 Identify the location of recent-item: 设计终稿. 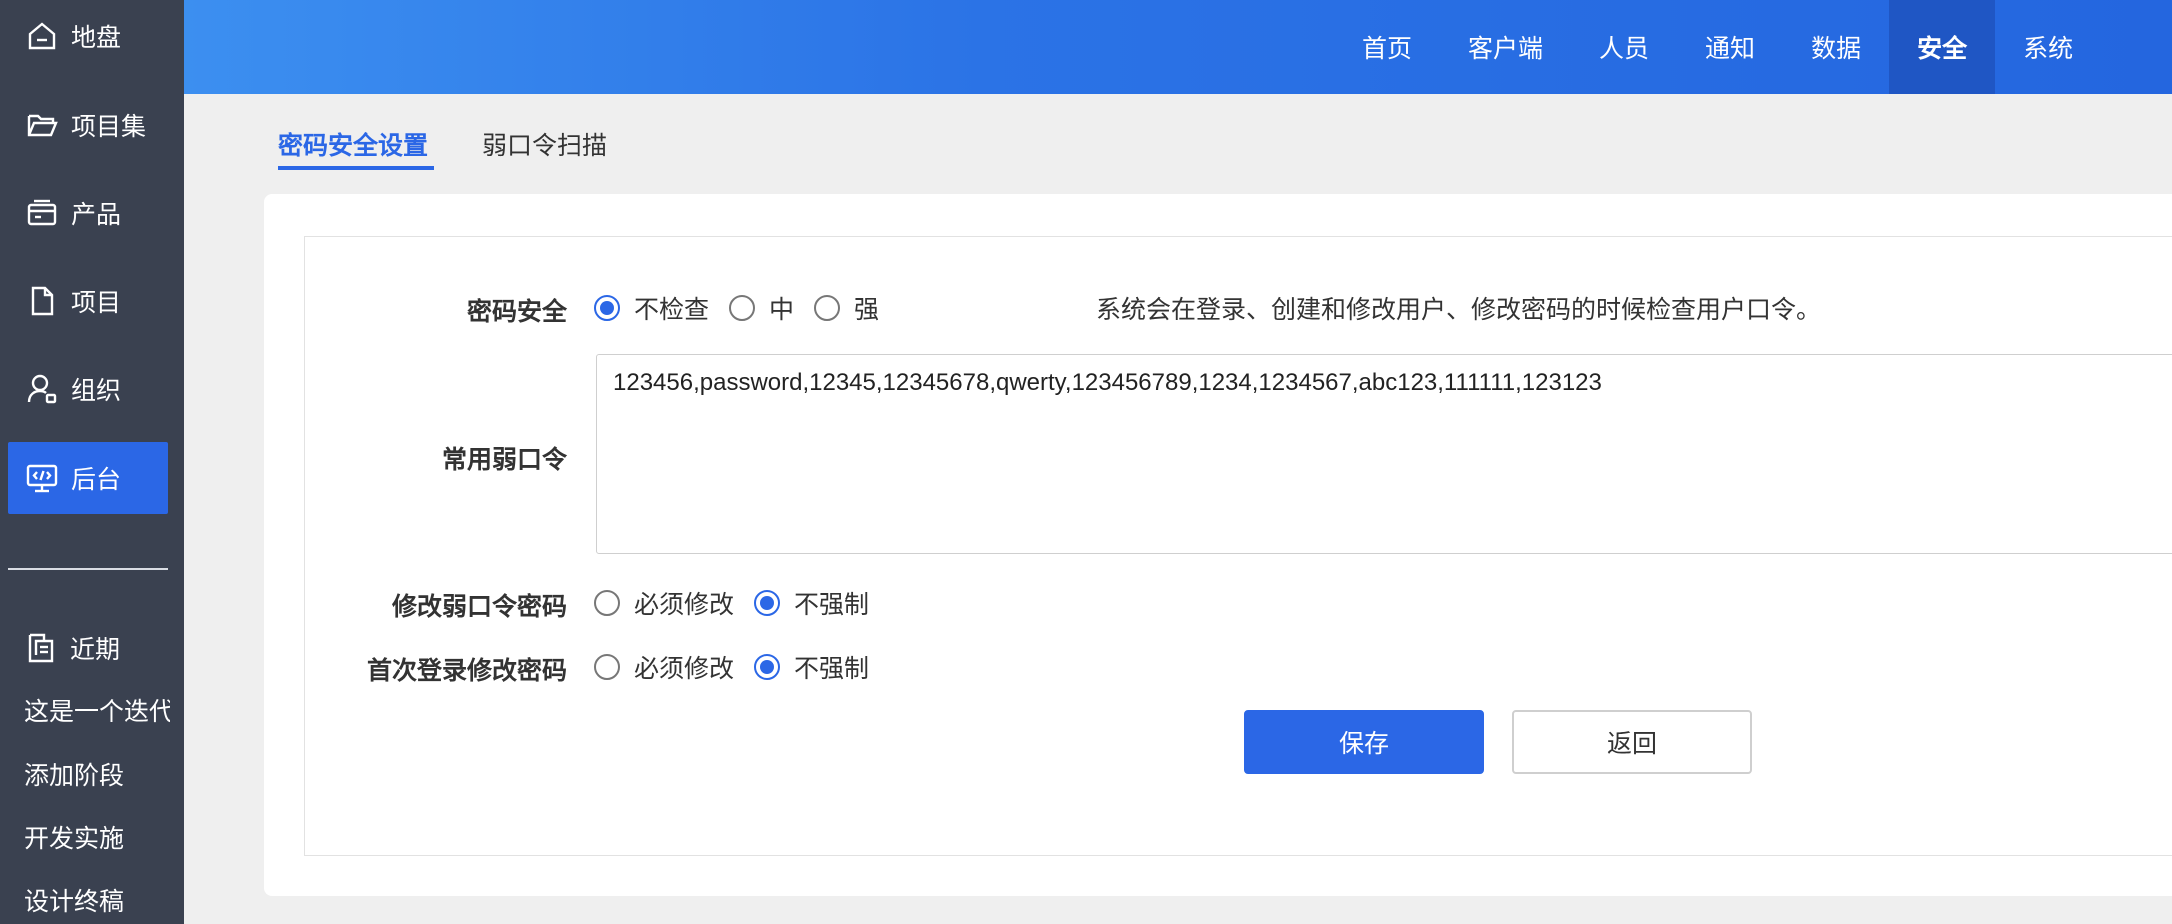
(97, 900).